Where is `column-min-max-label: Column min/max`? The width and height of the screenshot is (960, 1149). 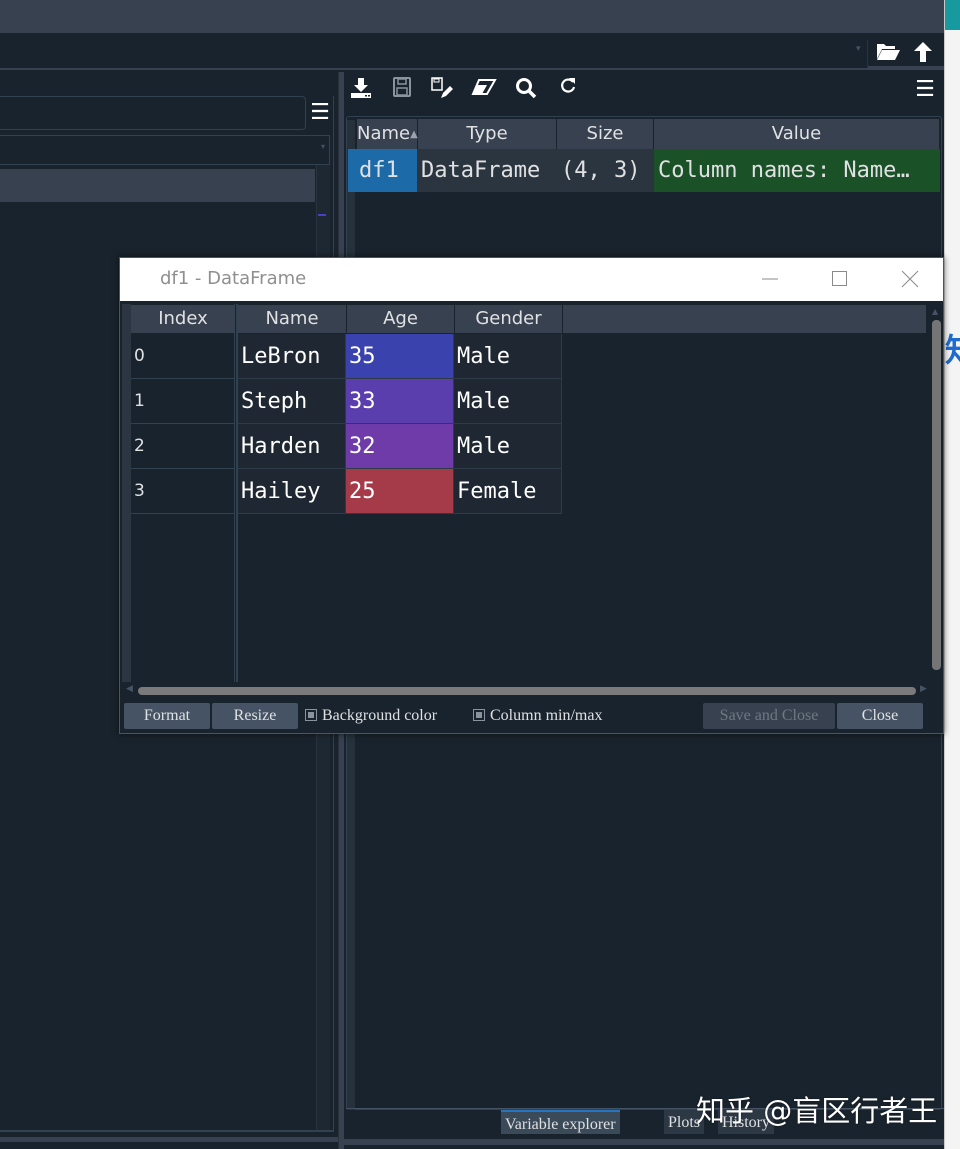
column-min-max-label: Column min/max is located at coordinates (546, 715).